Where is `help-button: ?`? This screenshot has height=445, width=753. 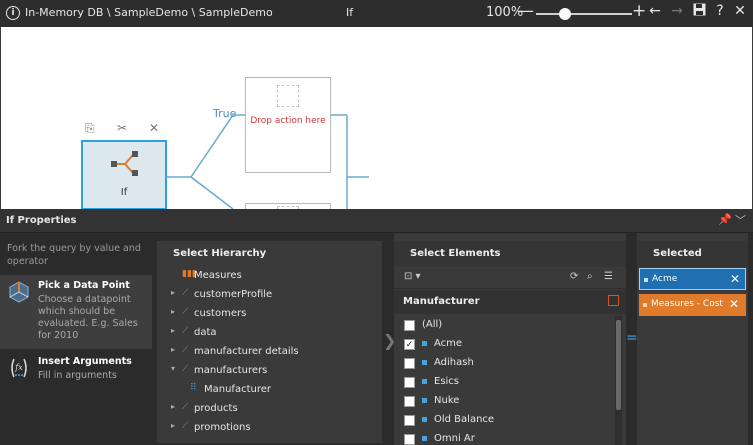
help-button: ? is located at coordinates (720, 13).